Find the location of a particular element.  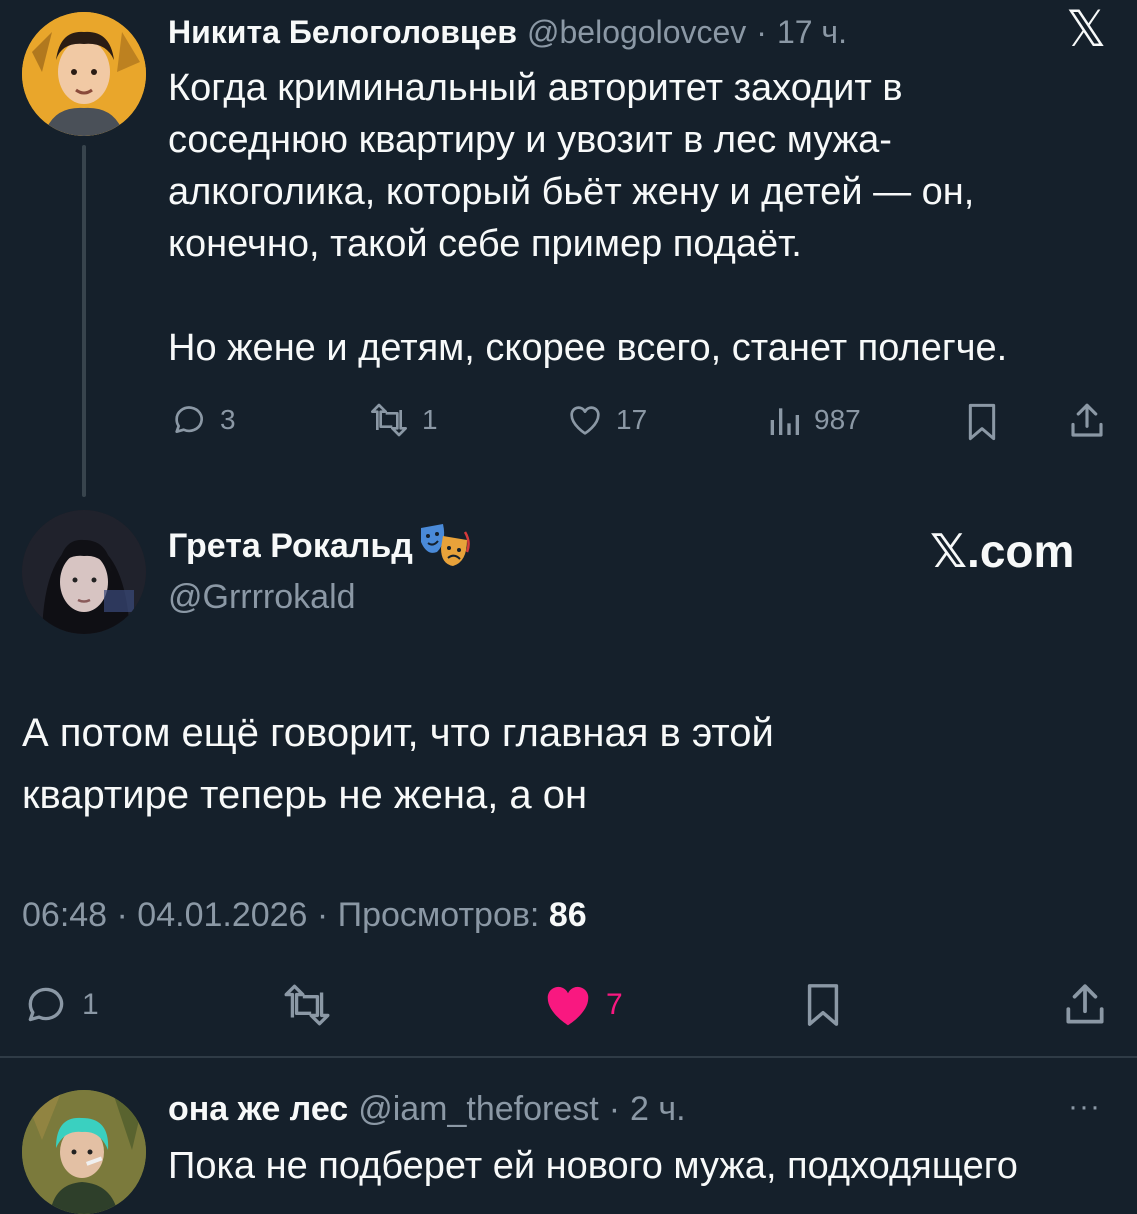

tweet2-reply-button: 1 is located at coordinates (60, 1005).